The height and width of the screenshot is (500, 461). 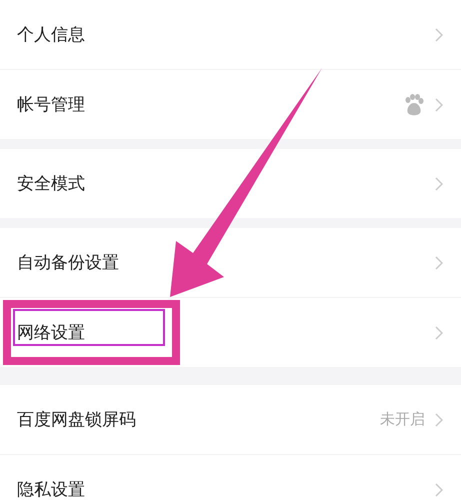 I want to click on row-label: 百度网盘锁屏码, so click(x=76, y=420).